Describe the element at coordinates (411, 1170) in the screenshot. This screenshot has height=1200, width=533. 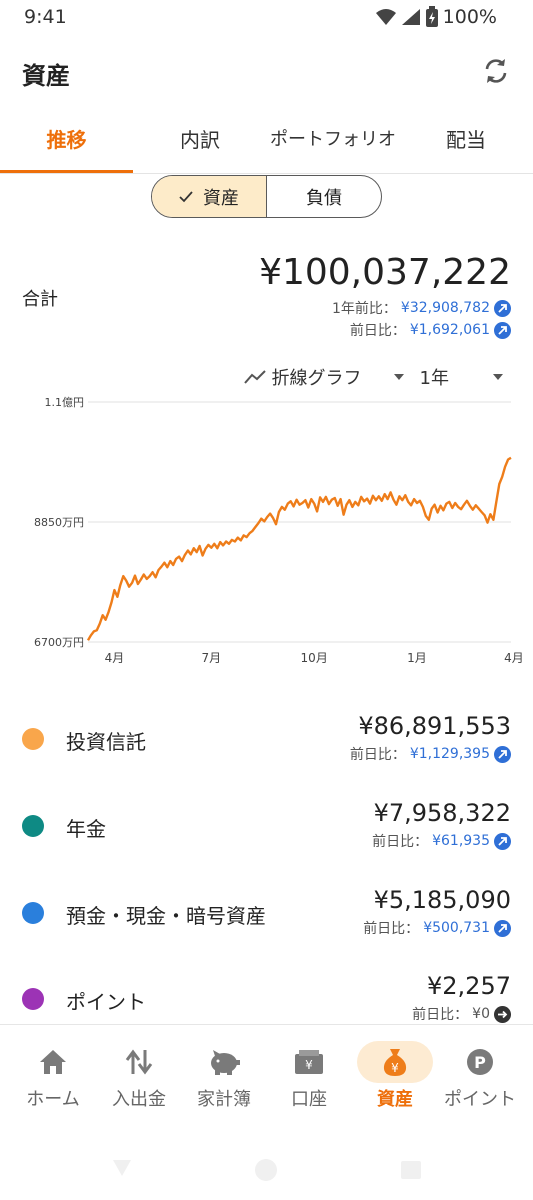
I see `recents-icon` at that location.